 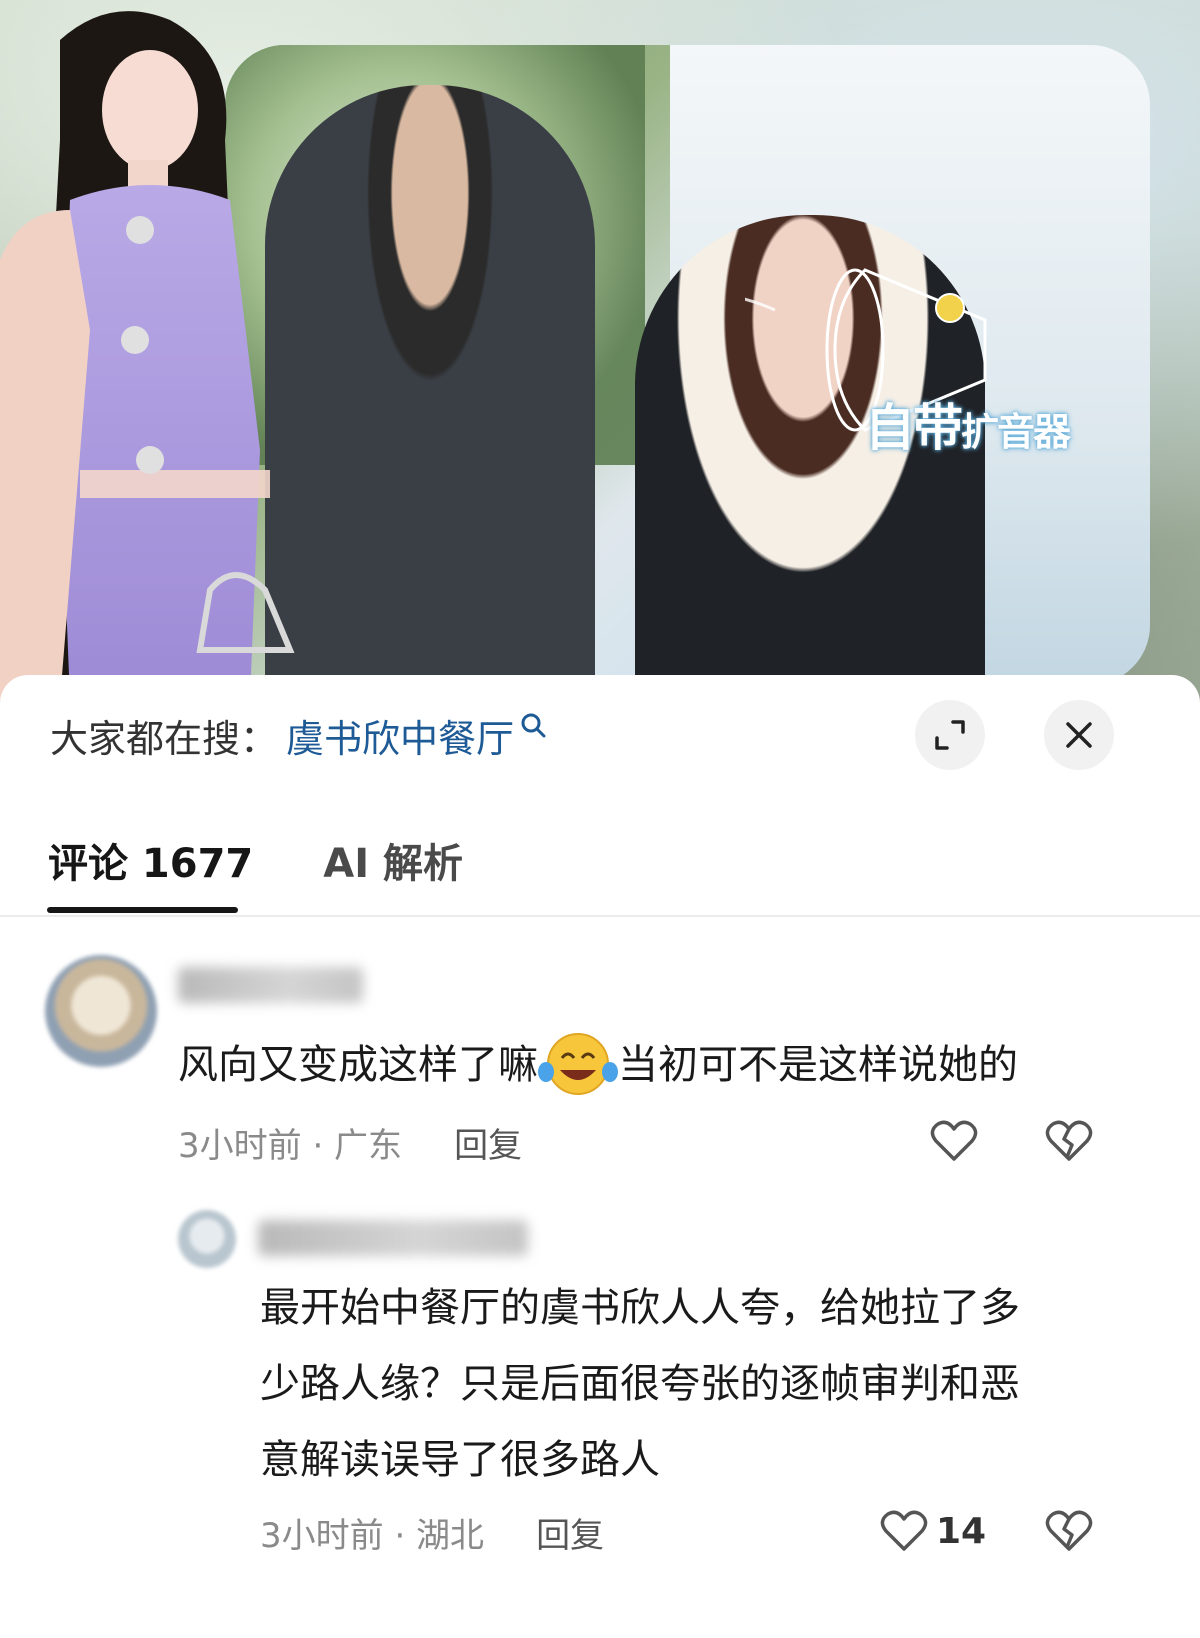 I want to click on comment-text: 风向又变成这样了嘛 当初可不是这样说她的, so click(x=598, y=1065).